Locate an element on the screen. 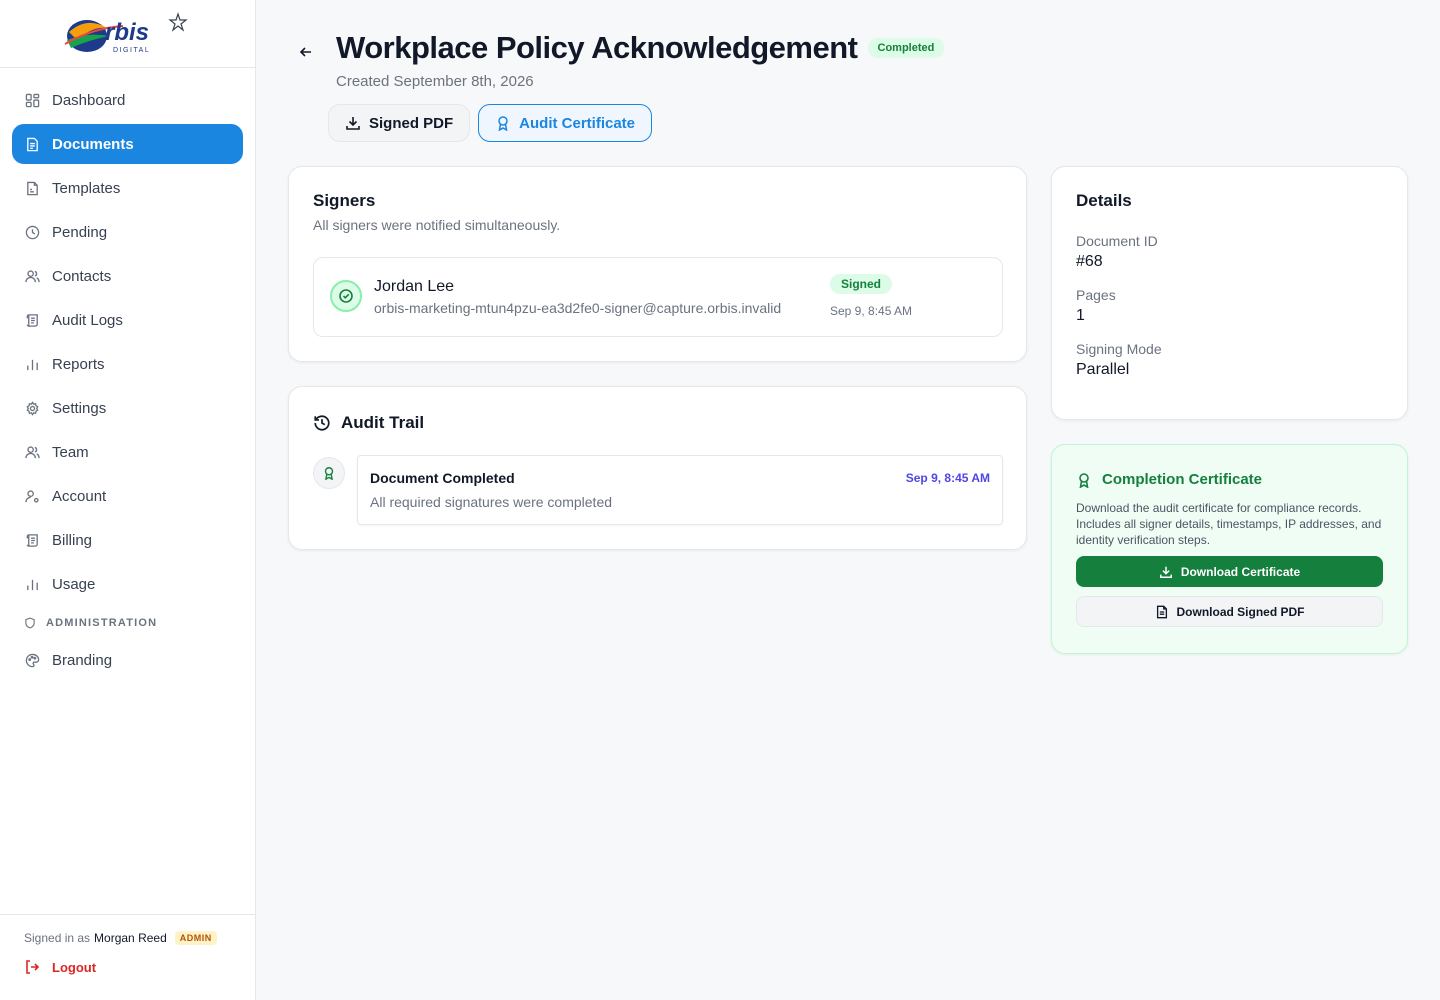 The width and height of the screenshot is (1440, 1000). sidebar-item-label: Reports is located at coordinates (78, 364).